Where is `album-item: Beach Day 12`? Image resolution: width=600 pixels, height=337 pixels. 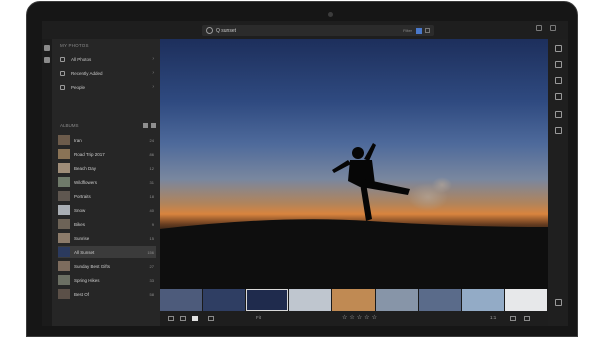 album-item: Beach Day 12 is located at coordinates (107, 168).